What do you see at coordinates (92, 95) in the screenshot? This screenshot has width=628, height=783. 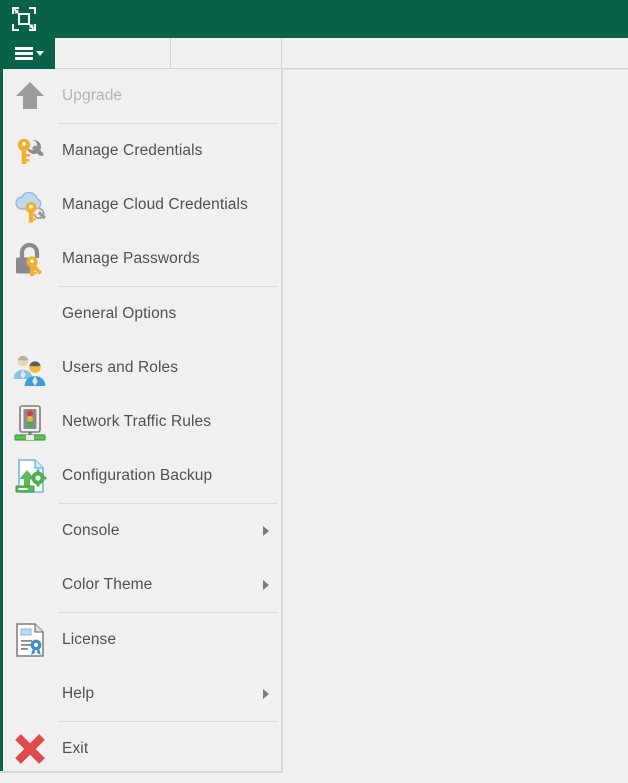 I see `menu-item-label: Upgrade` at bounding box center [92, 95].